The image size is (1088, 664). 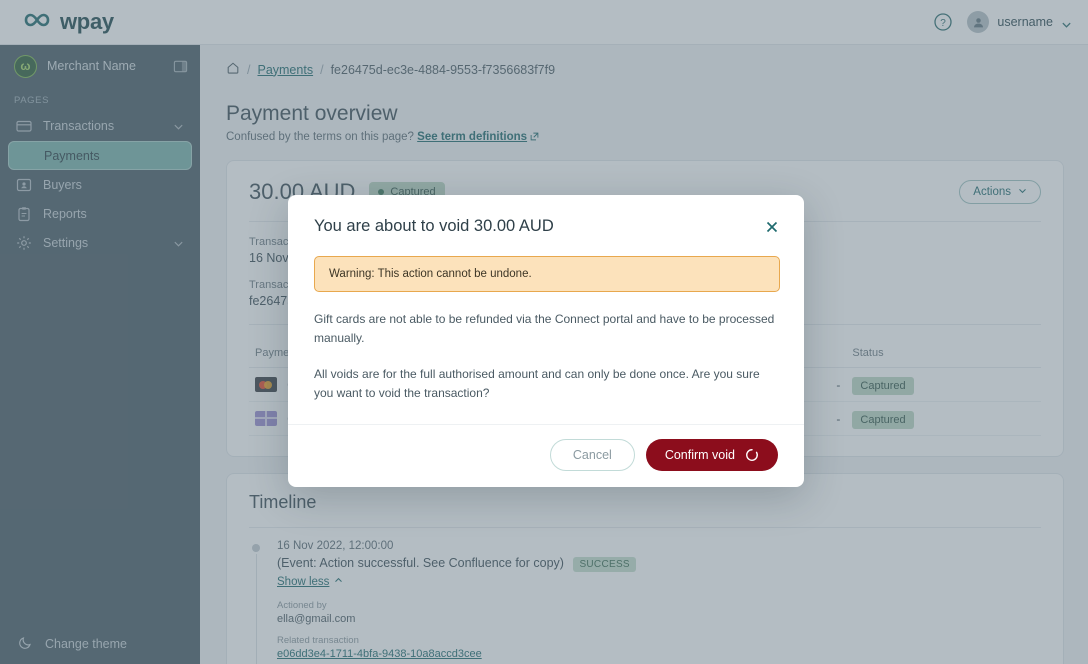 What do you see at coordinates (546, 455) in the screenshot?
I see `modal-footer: Cancel Confirm void` at bounding box center [546, 455].